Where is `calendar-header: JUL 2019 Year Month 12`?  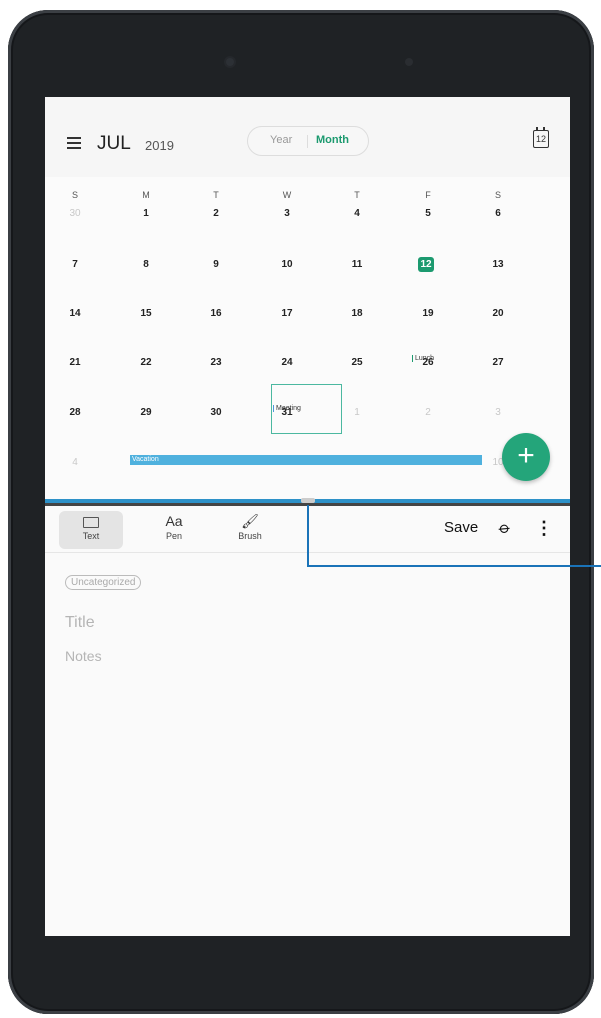
calendar-header: JUL 2019 Year Month 12 is located at coordinates (307, 137).